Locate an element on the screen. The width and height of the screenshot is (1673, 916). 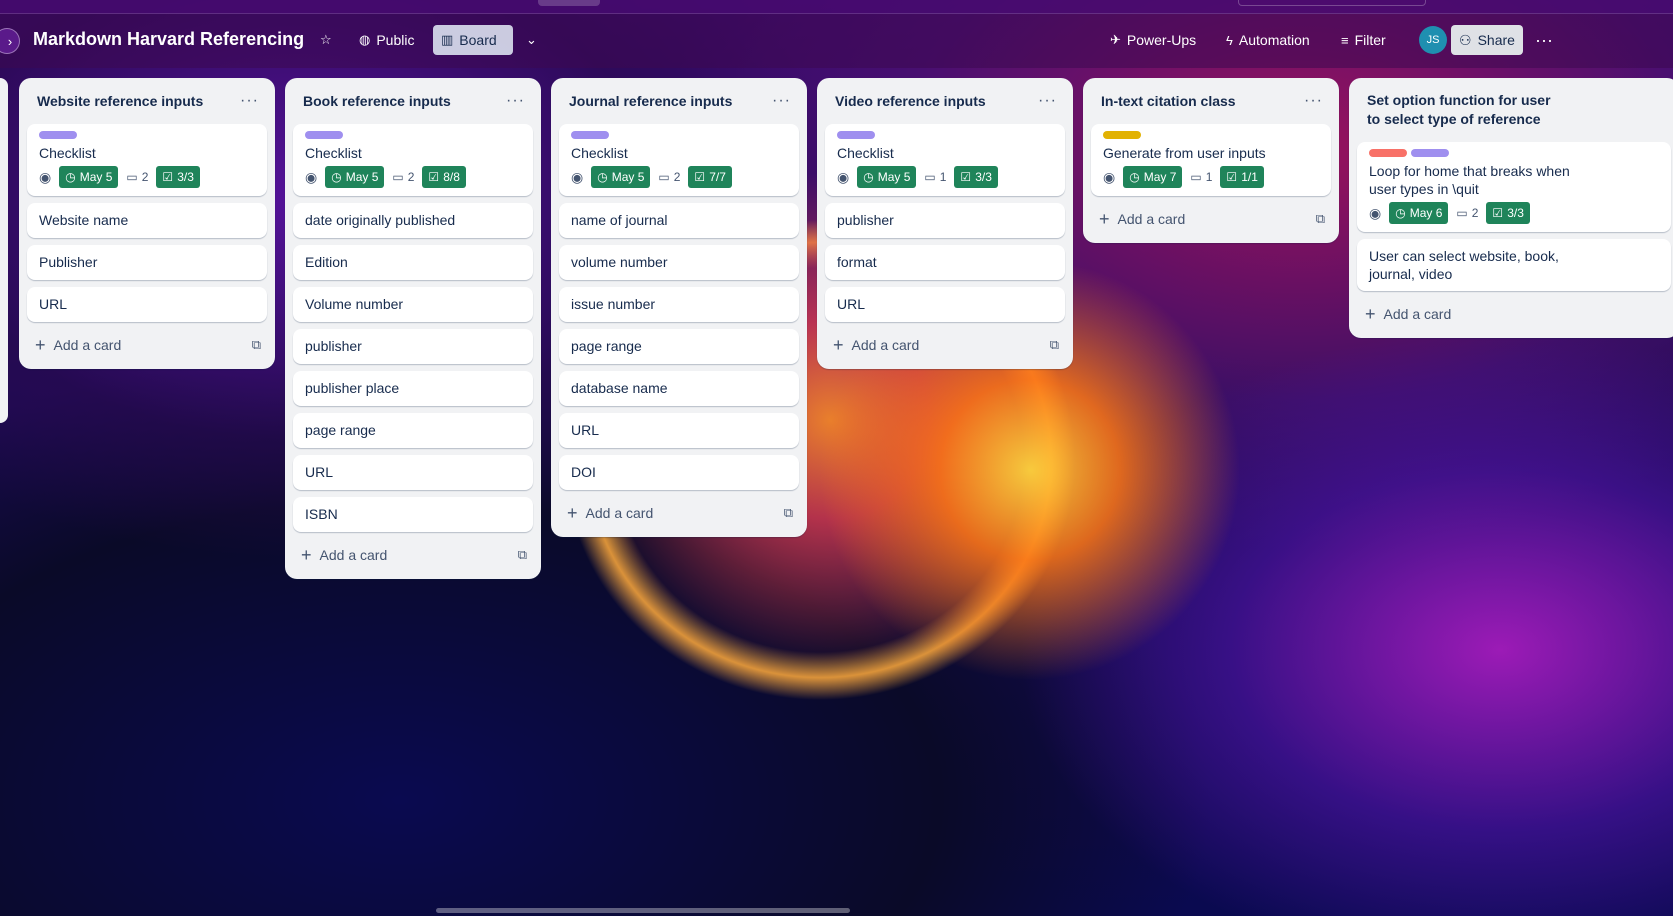
search-input-stub is located at coordinates (1332, 3).